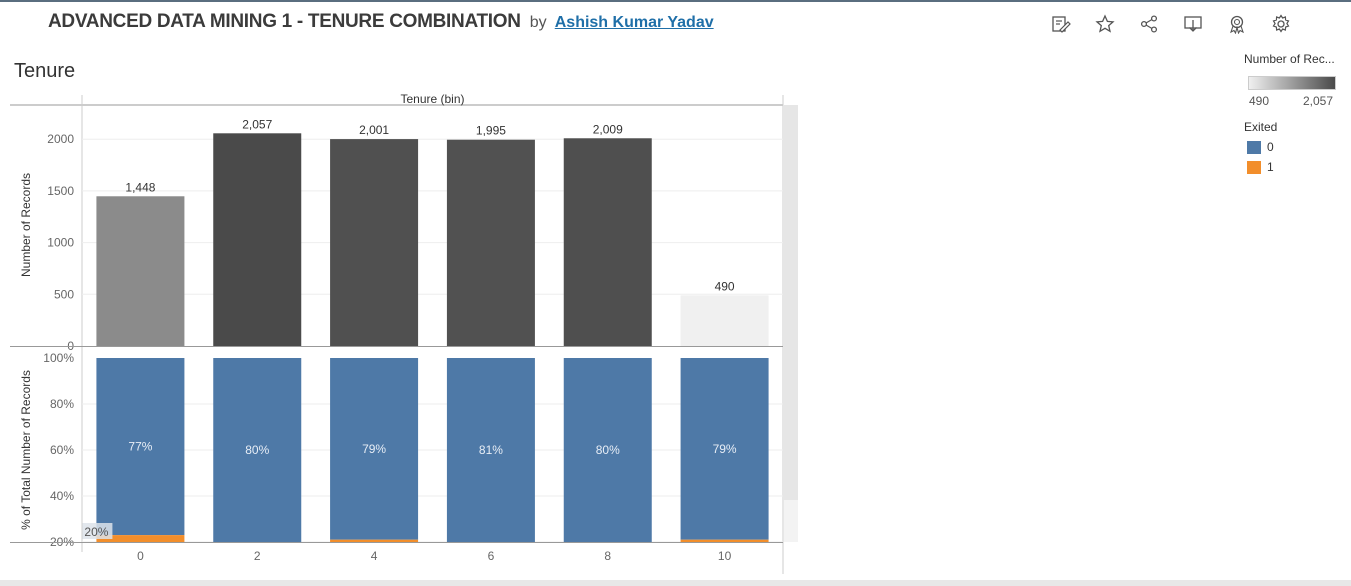 This screenshot has height=586, width=1351. Describe the element at coordinates (58, 358) in the screenshot. I see `y-tick-label: 100%` at that location.